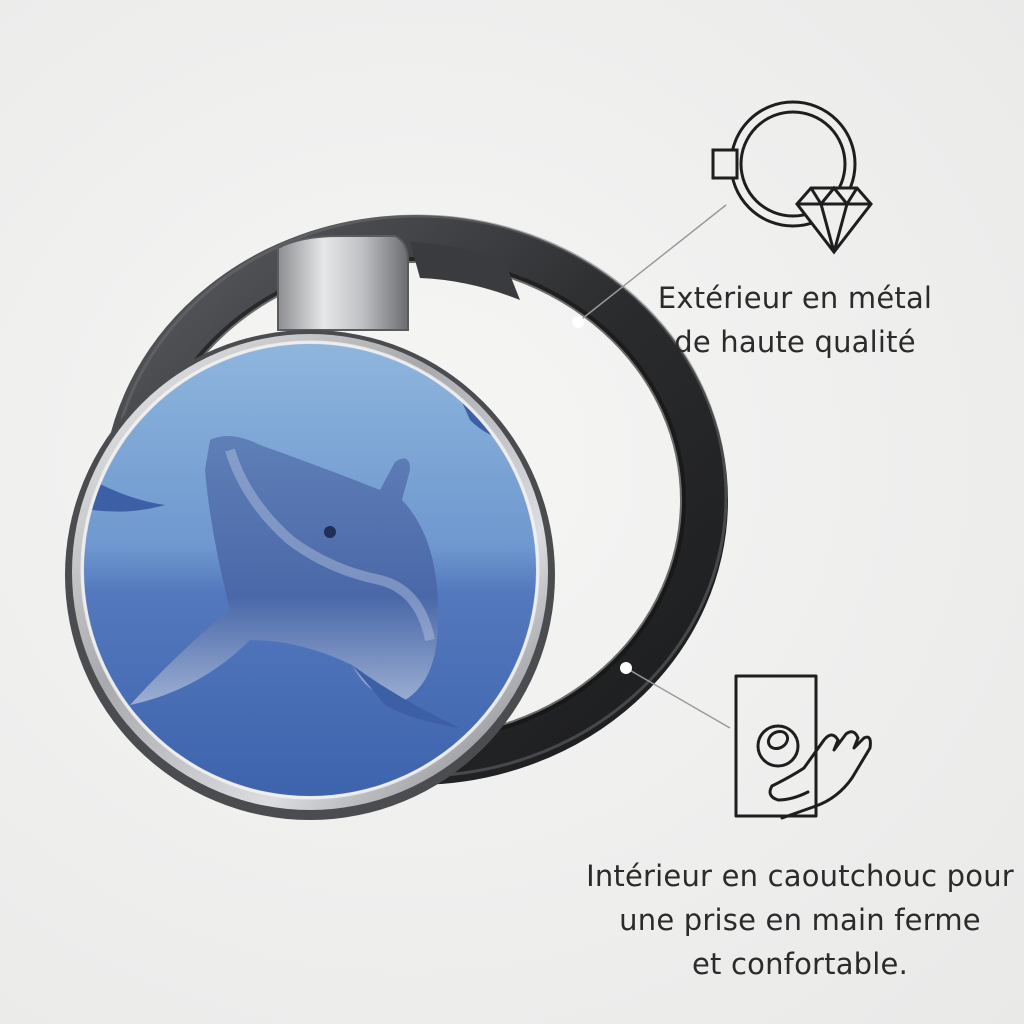  What do you see at coordinates (795, 342) in the screenshot?
I see `metal-caption-line-2: de haute qualité` at bounding box center [795, 342].